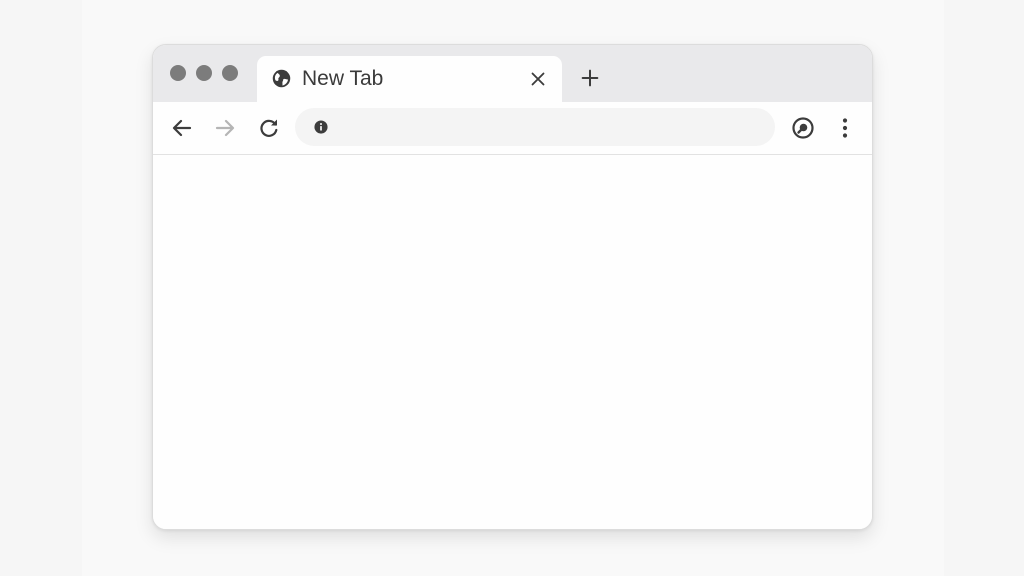  What do you see at coordinates (178, 73) in the screenshot?
I see `window-close-button` at bounding box center [178, 73].